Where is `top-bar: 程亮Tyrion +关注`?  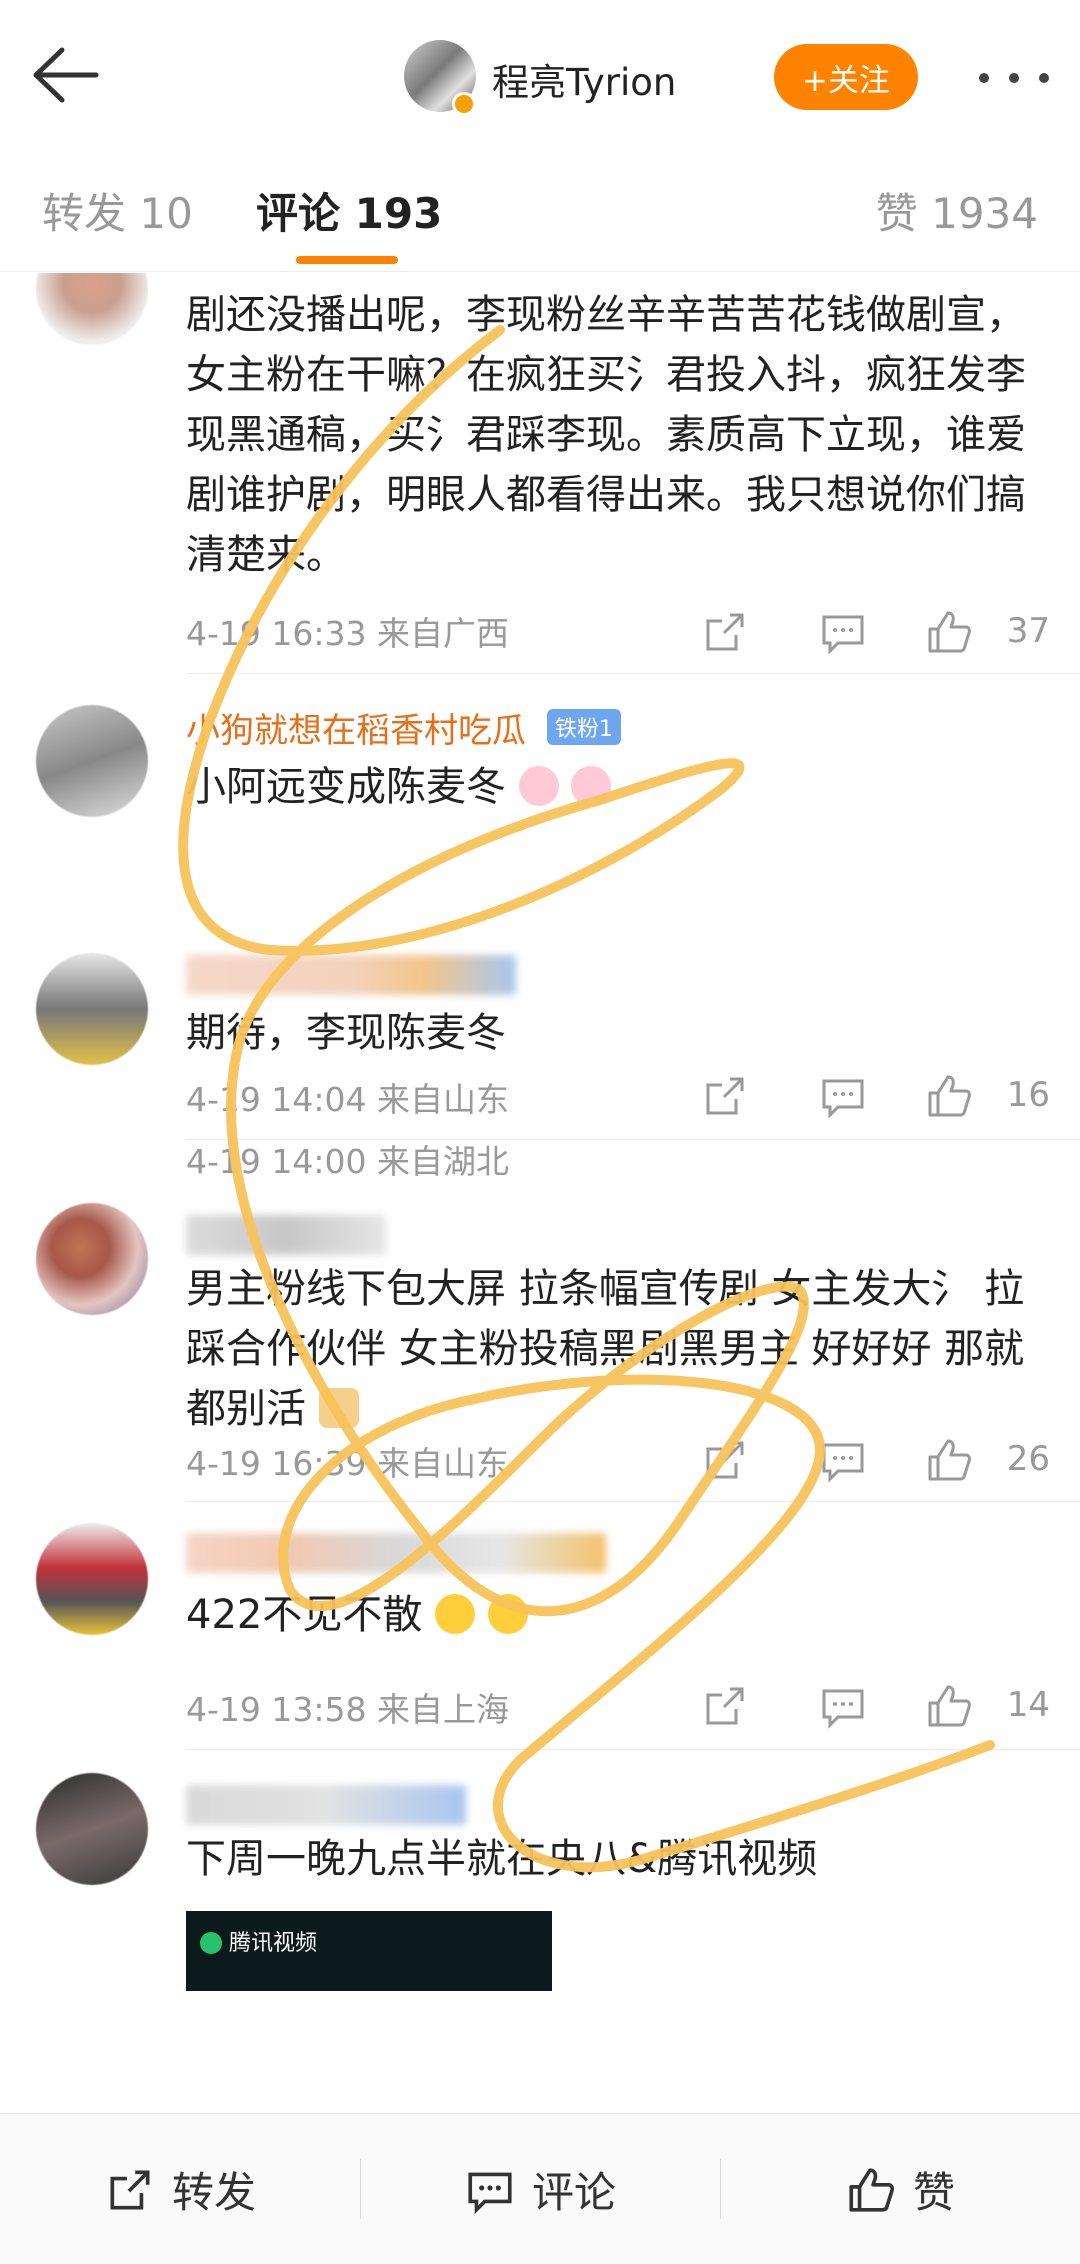 top-bar: 程亮Tyrion +关注 is located at coordinates (540, 75).